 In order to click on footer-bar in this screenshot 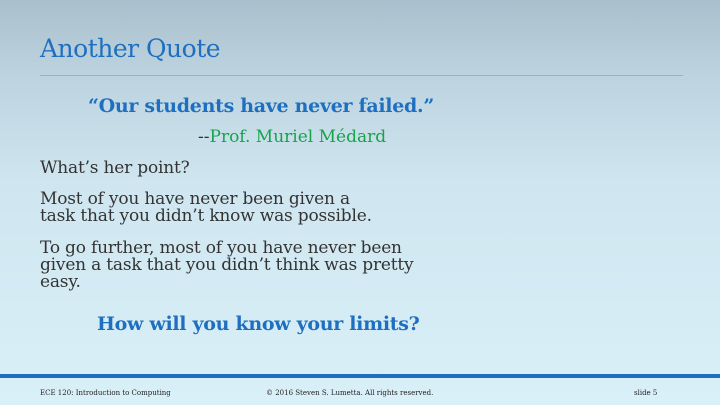, I will do `click(360, 376)`.